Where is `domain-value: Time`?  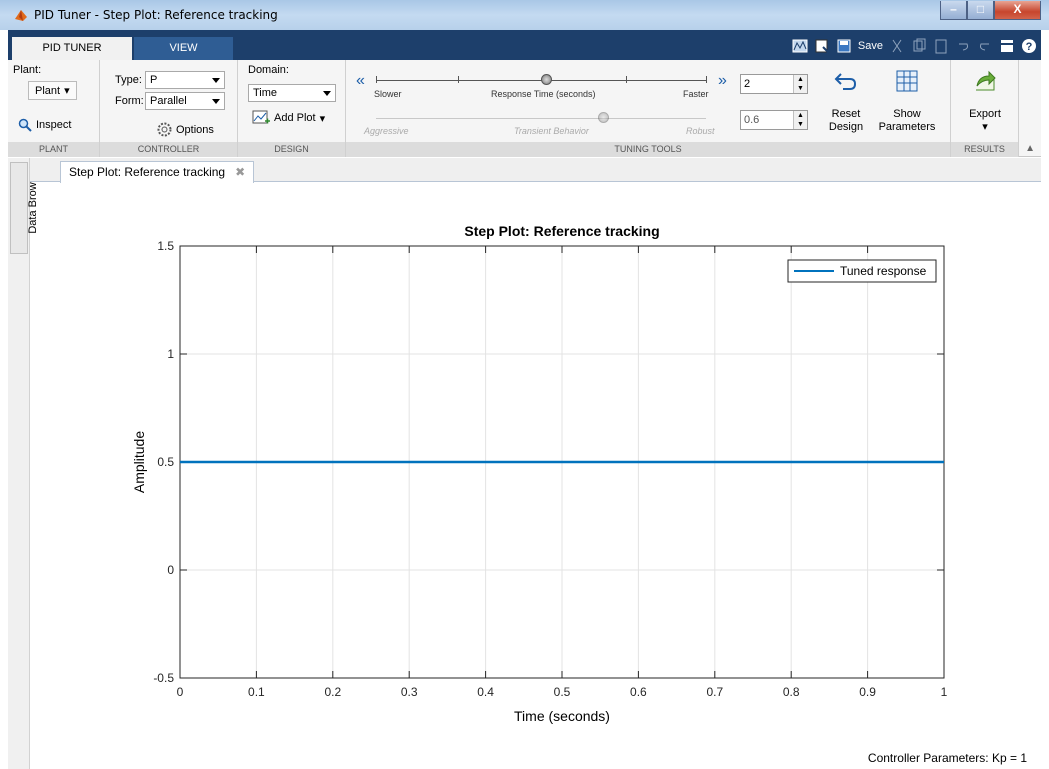
domain-value: Time is located at coordinates (265, 93).